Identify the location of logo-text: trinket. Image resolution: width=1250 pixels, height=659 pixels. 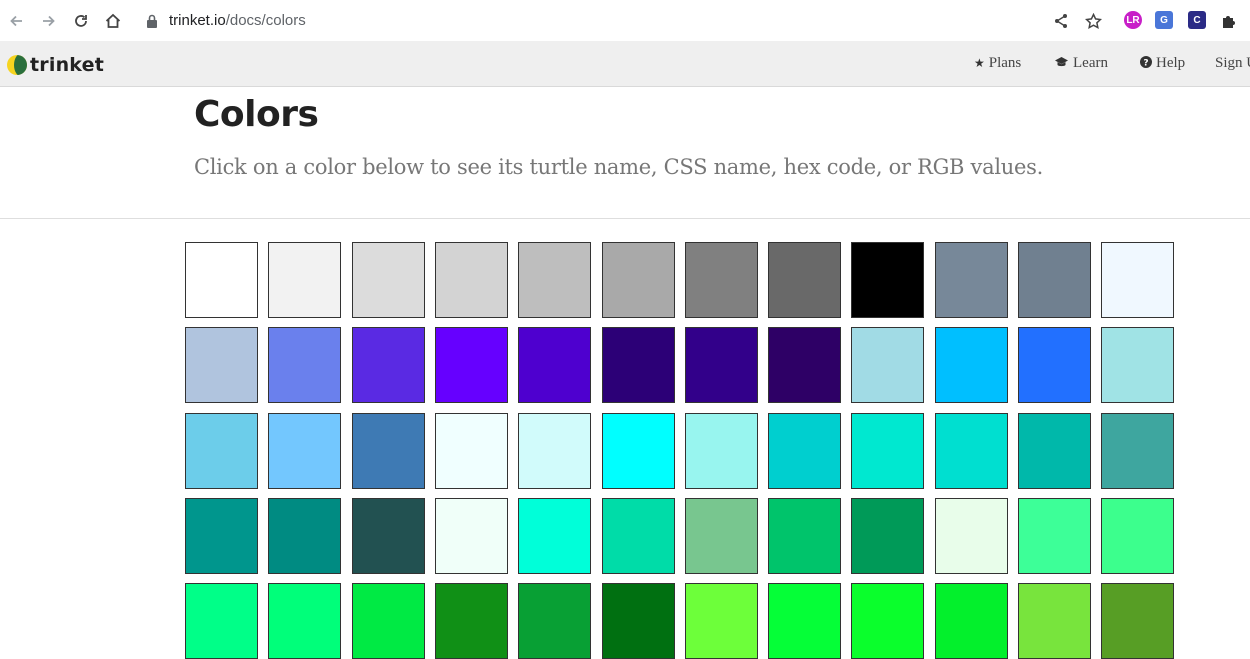
(67, 65).